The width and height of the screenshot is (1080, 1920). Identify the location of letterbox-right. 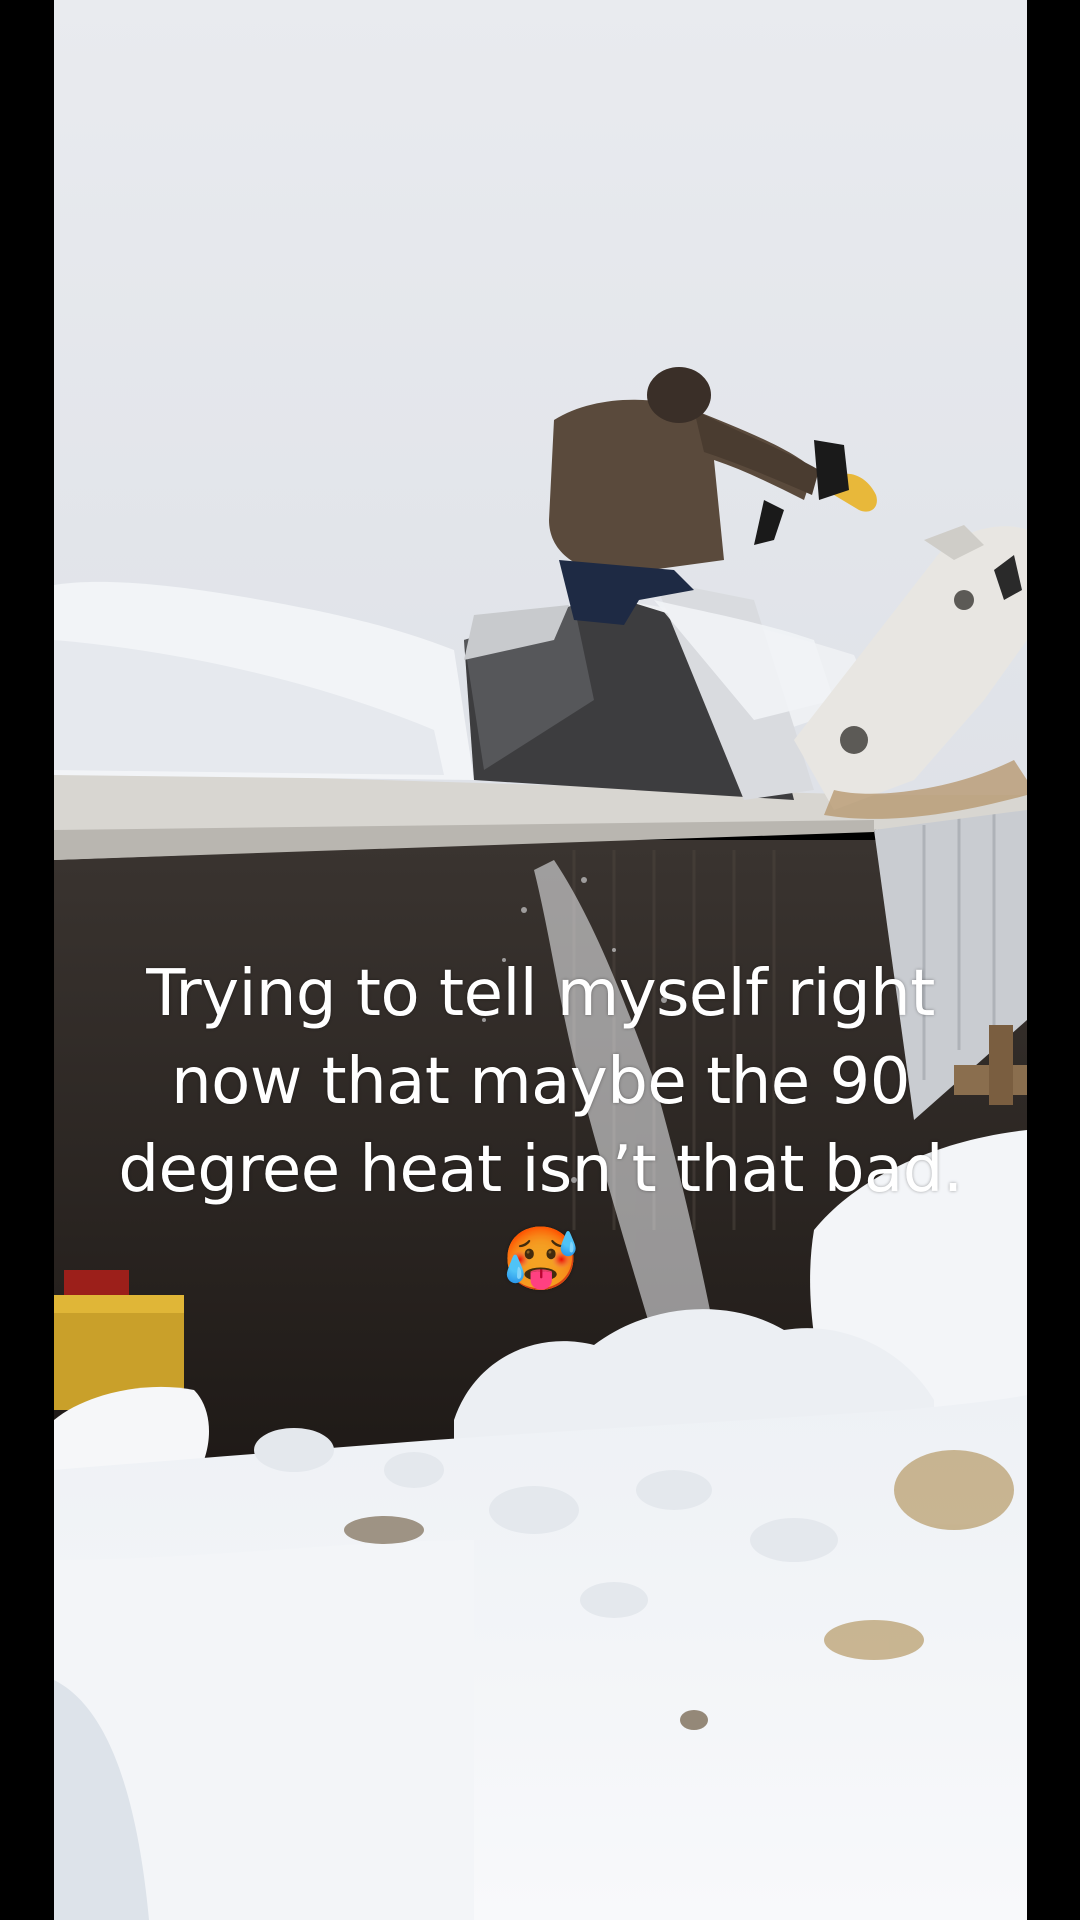
(1053, 960).